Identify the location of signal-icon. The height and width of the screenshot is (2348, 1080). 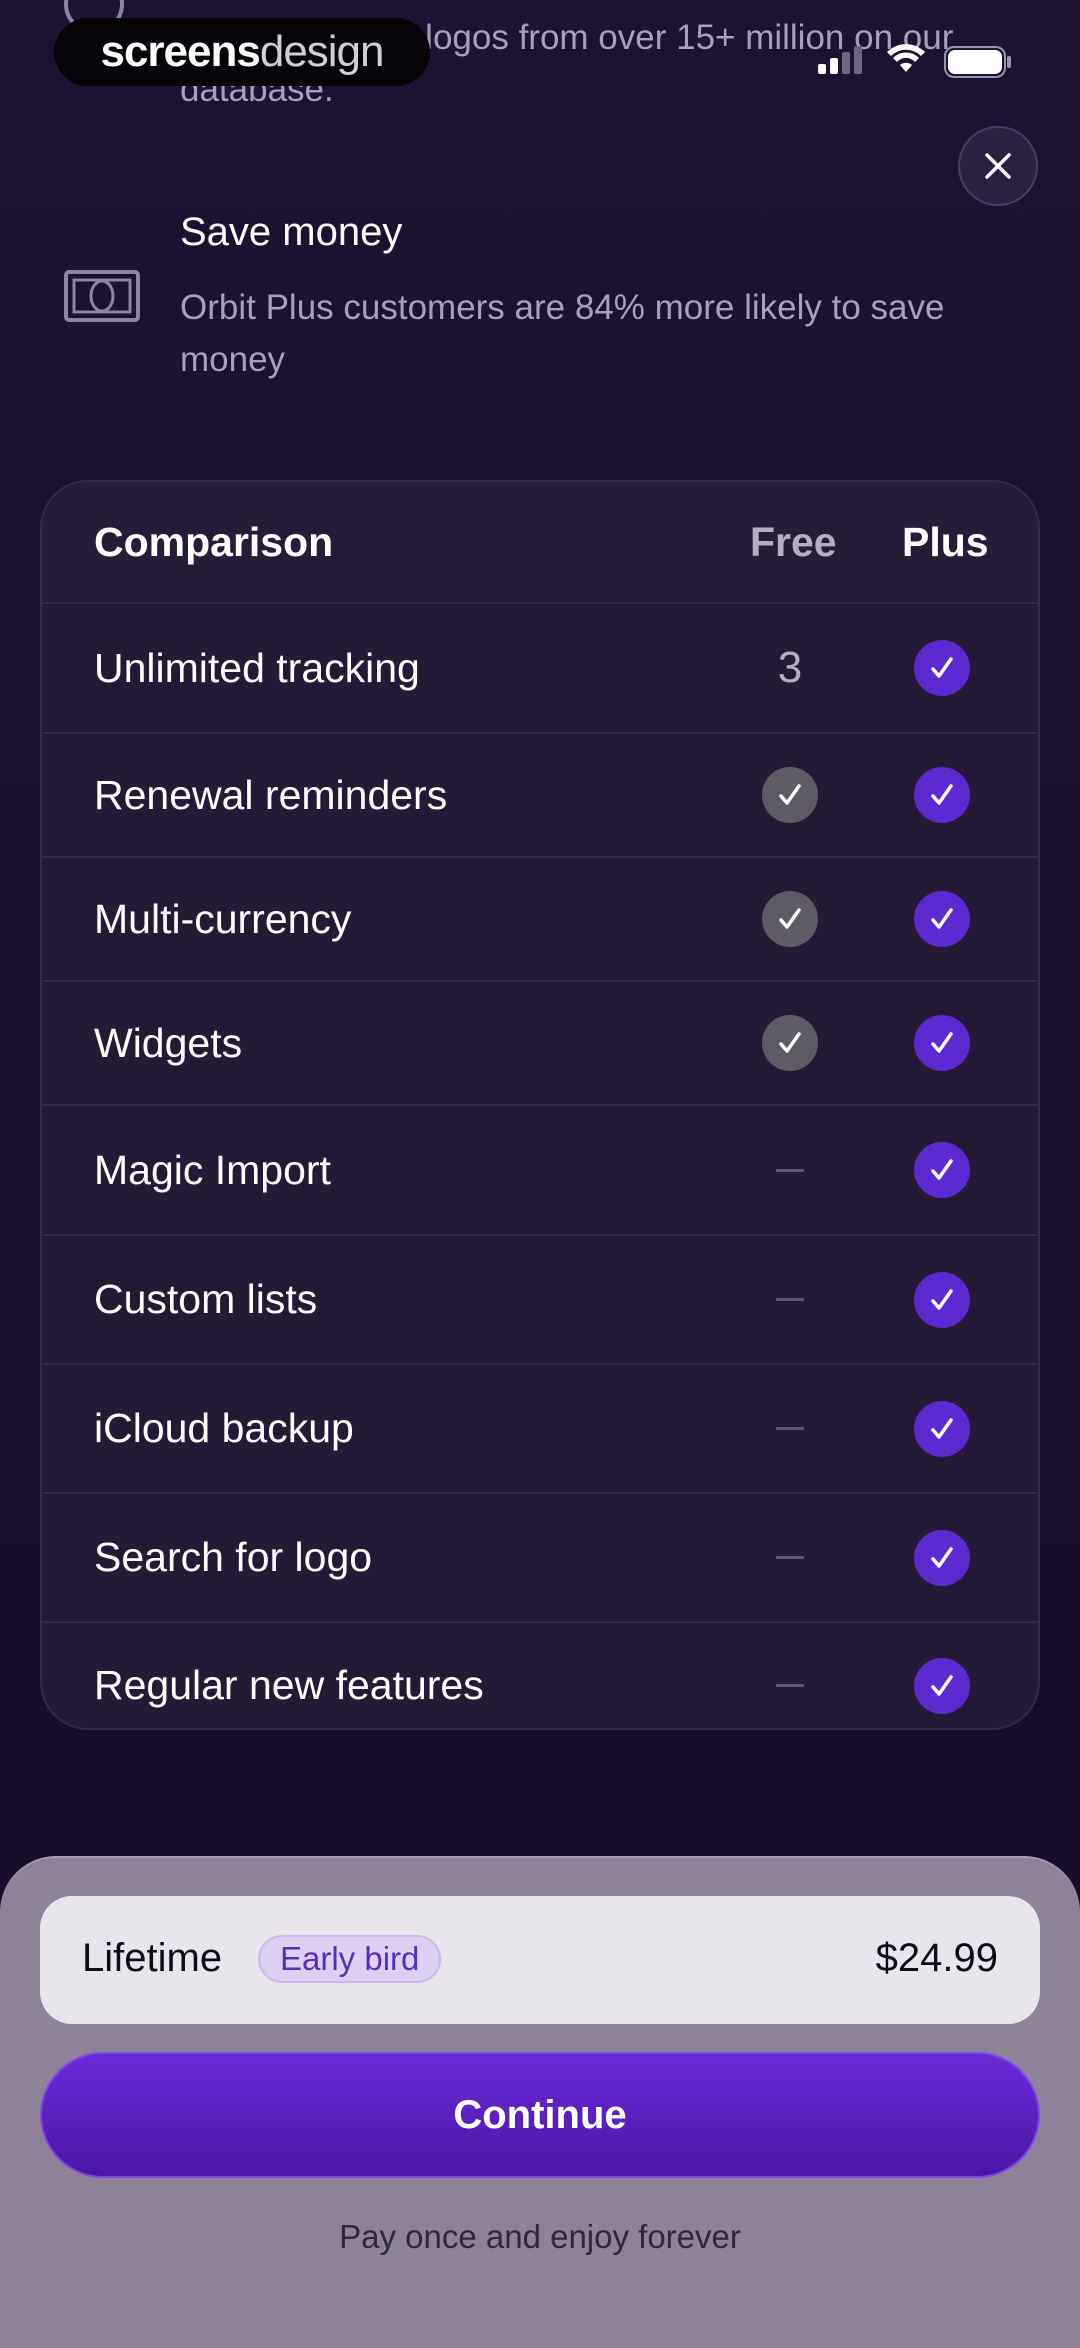
(840, 60).